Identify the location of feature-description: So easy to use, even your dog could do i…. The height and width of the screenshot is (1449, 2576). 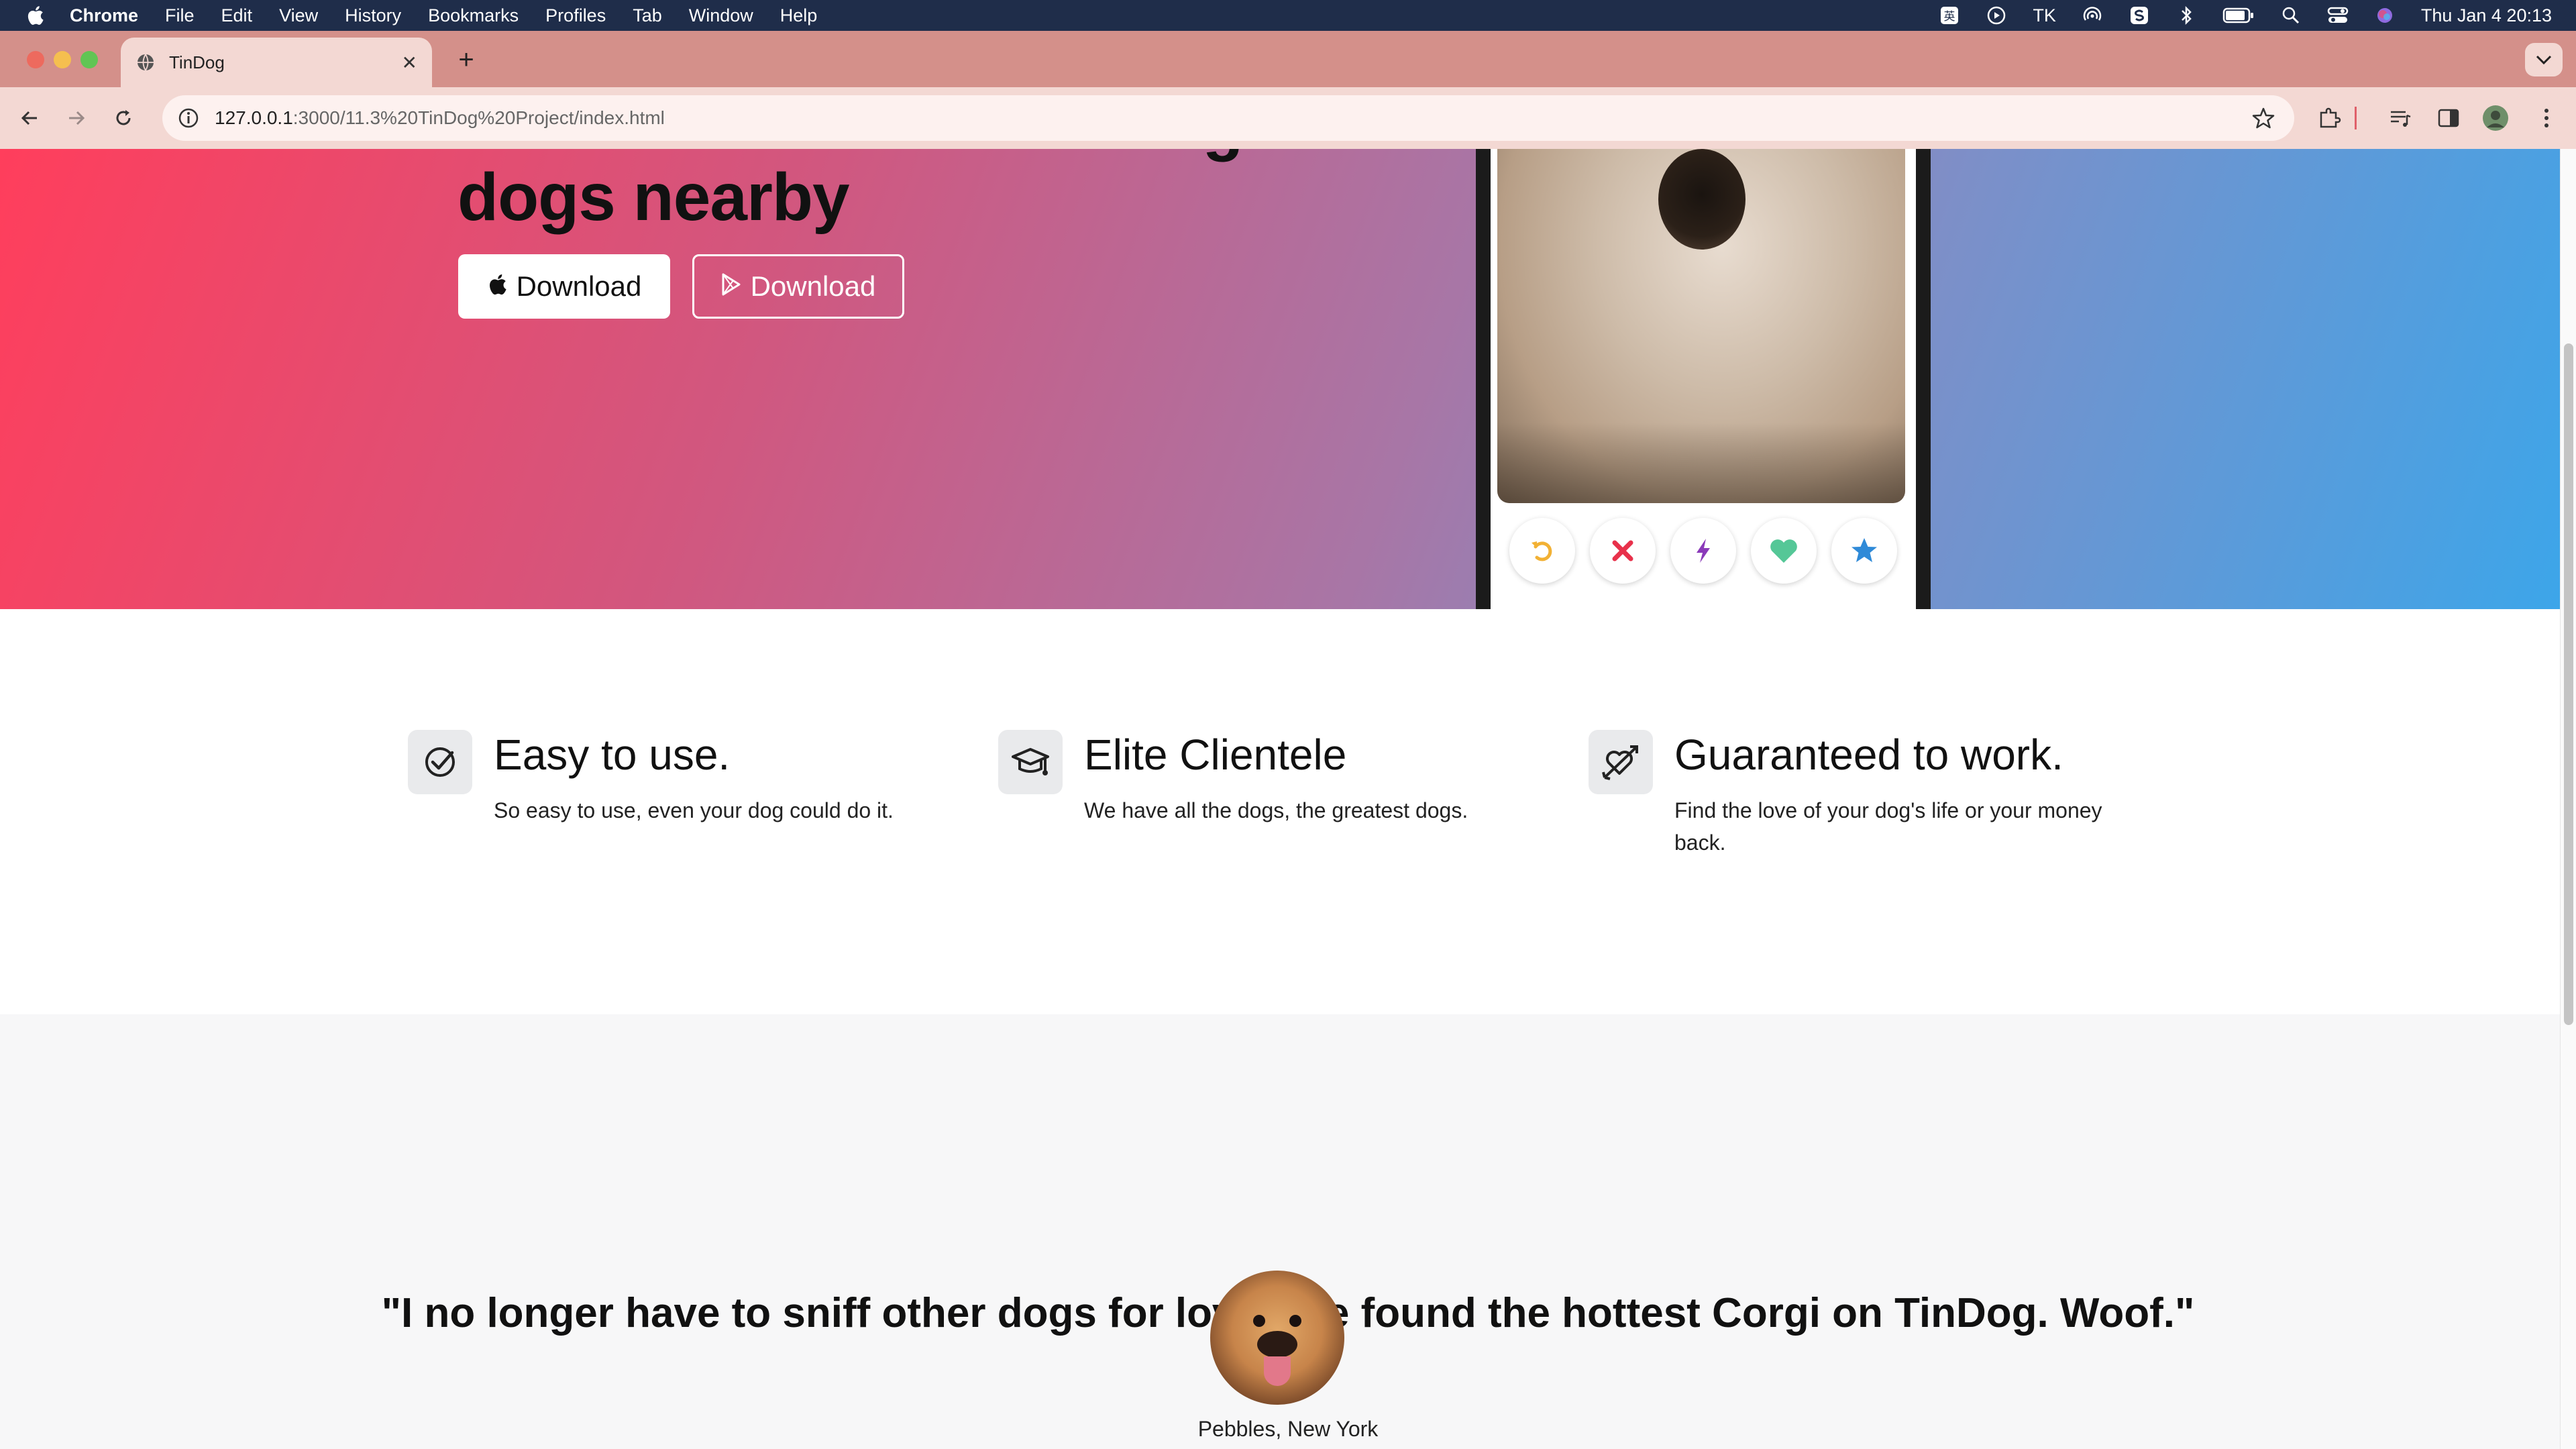
(694, 810).